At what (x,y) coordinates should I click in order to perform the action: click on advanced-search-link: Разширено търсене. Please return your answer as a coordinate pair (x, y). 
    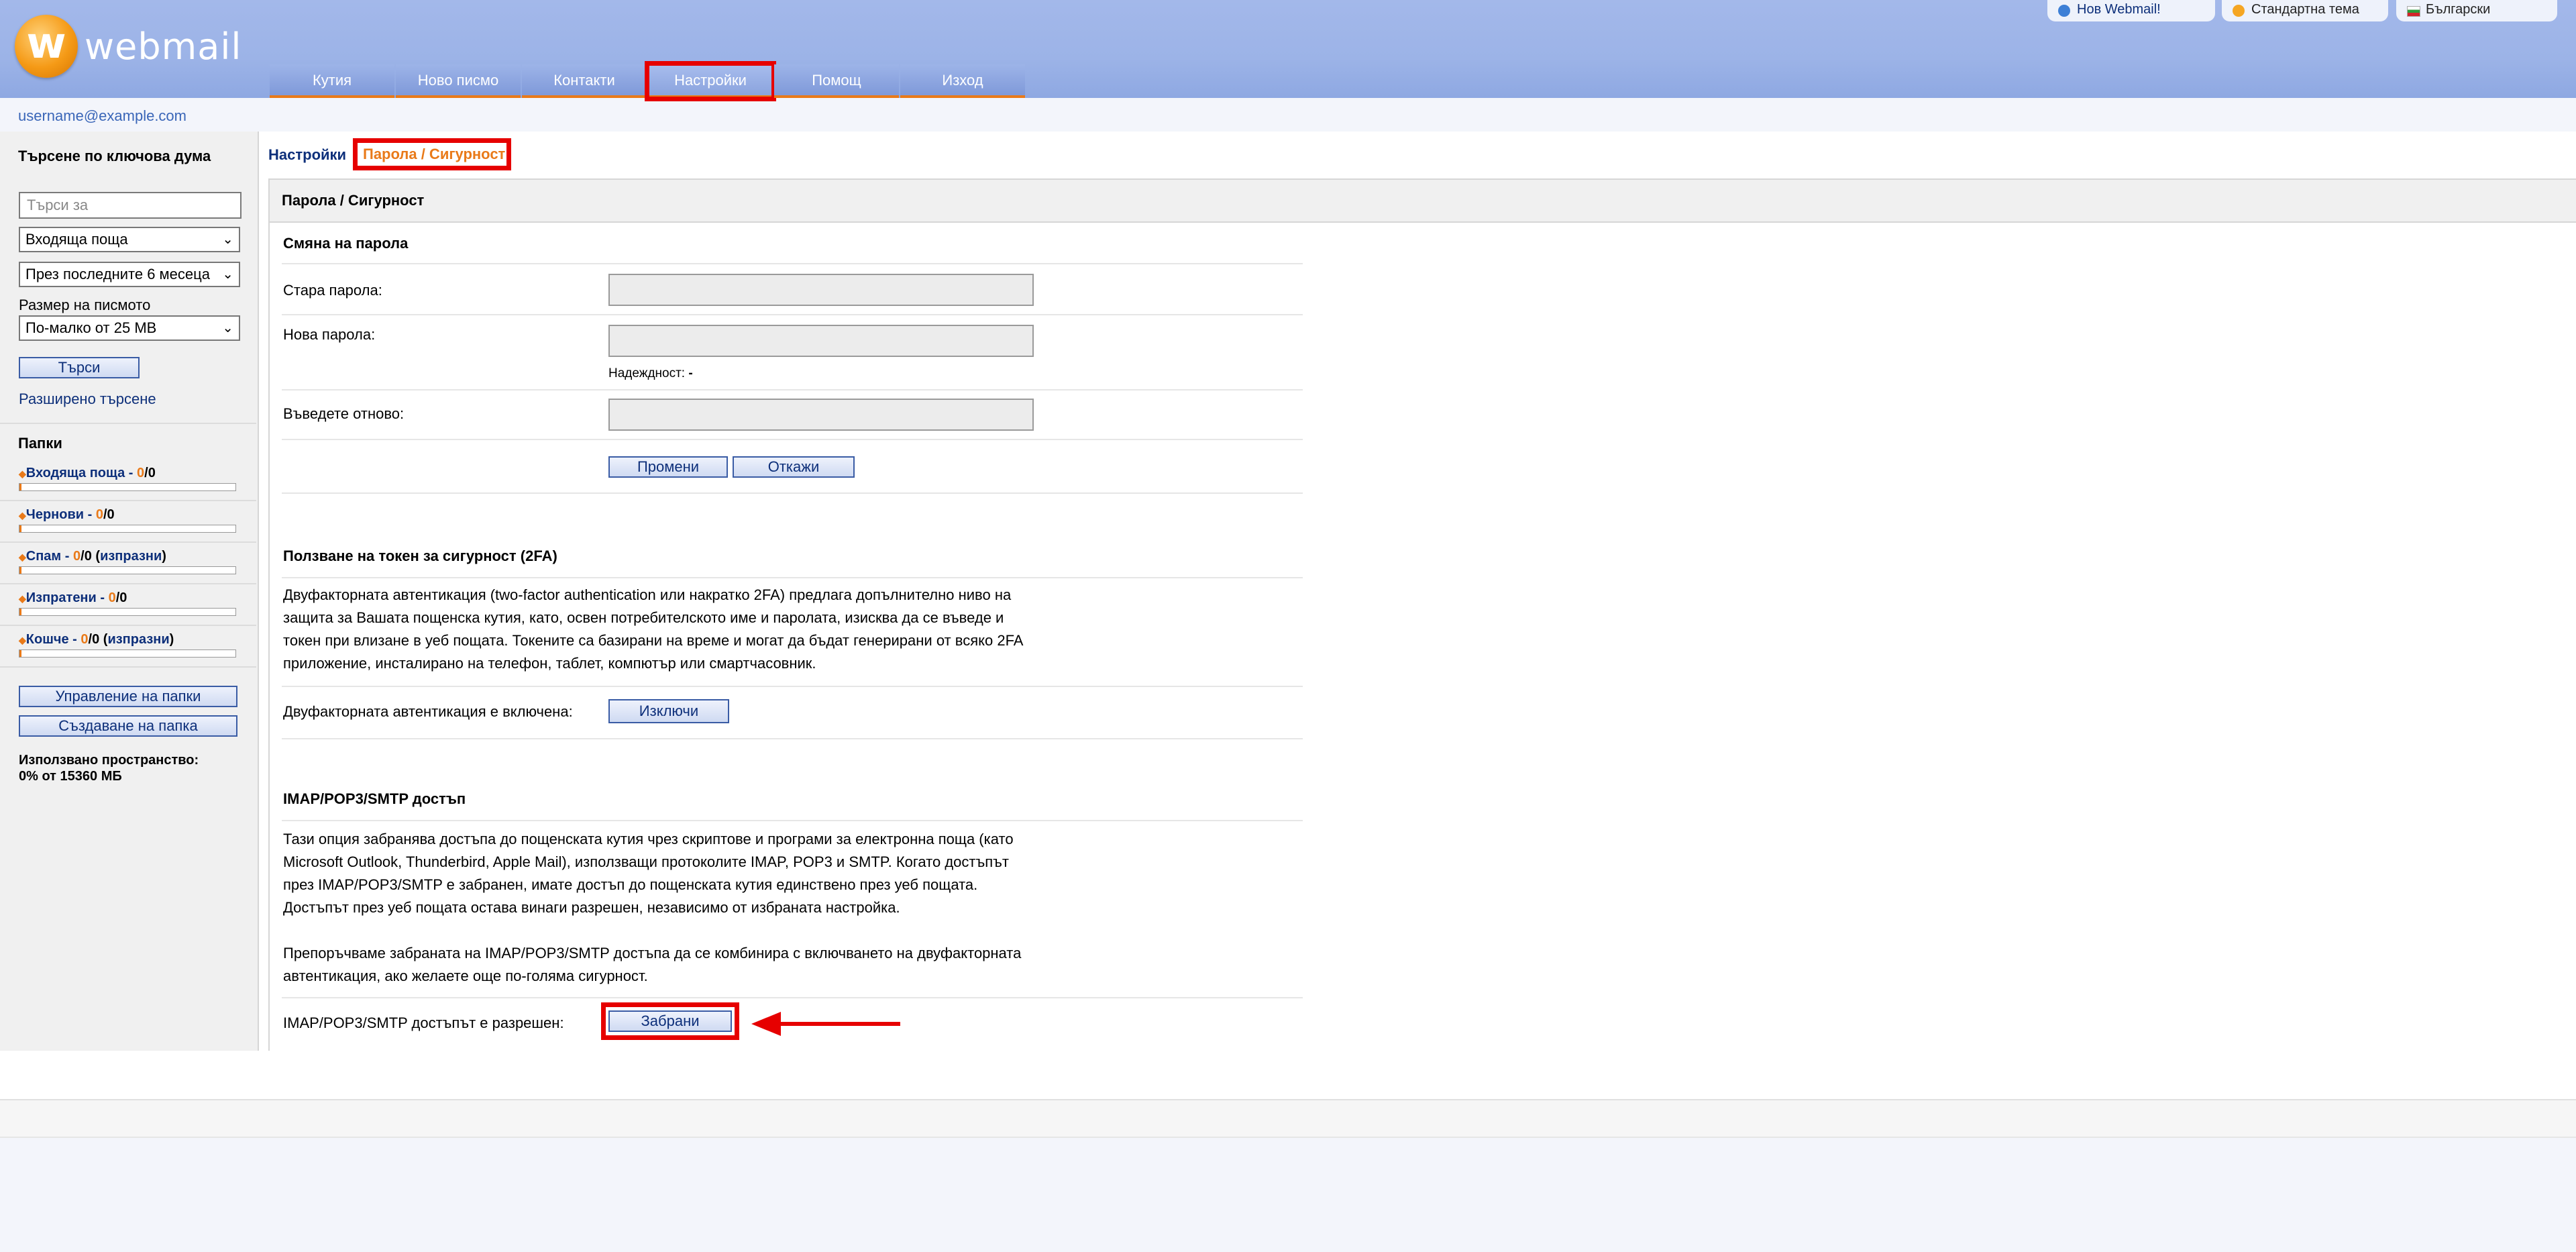
    Looking at the image, I should click on (87, 399).